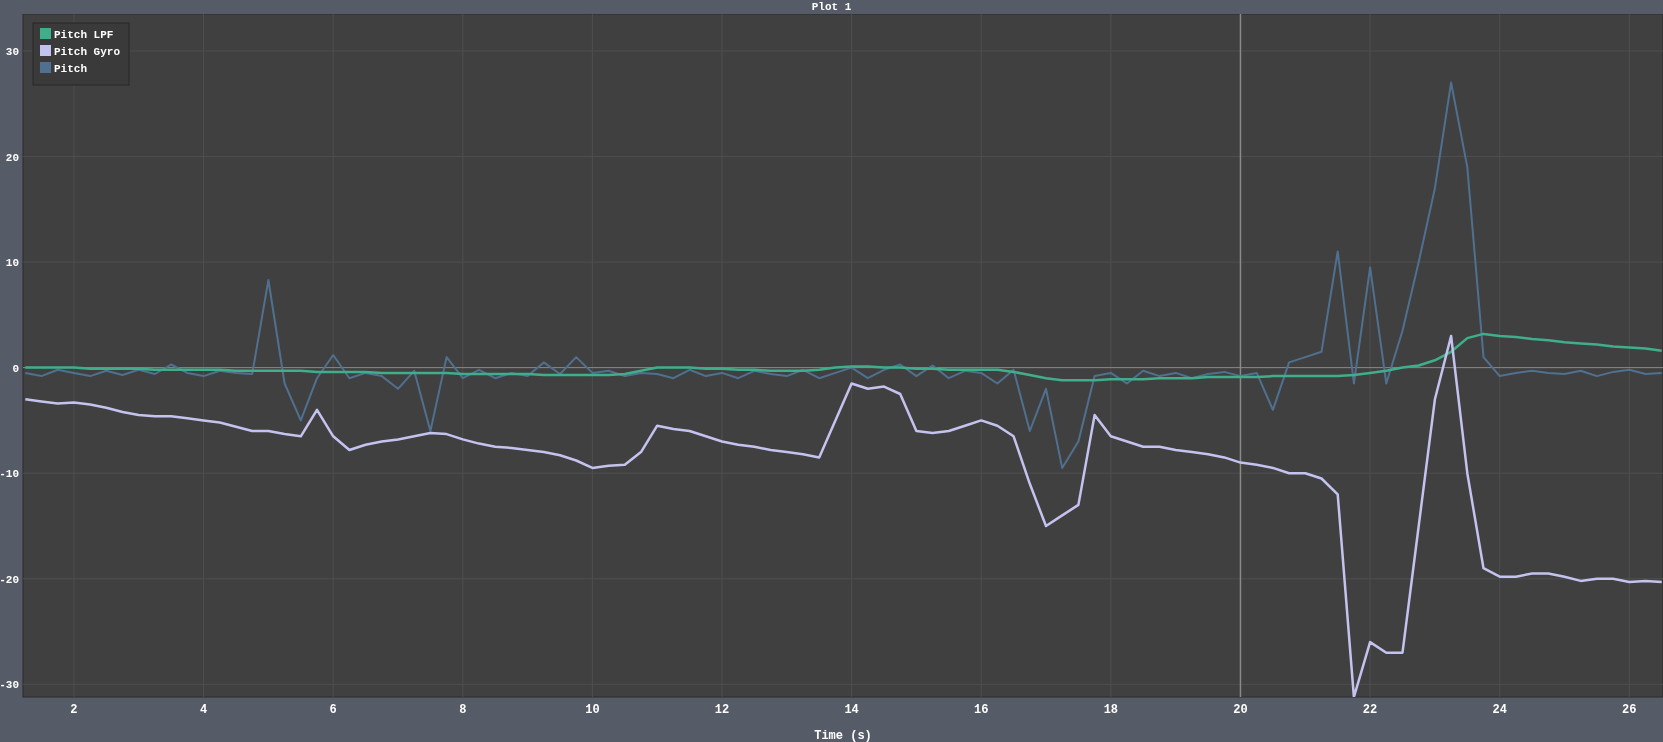 This screenshot has height=742, width=1663. I want to click on legend-label: Pitch Gyro, so click(87, 52).